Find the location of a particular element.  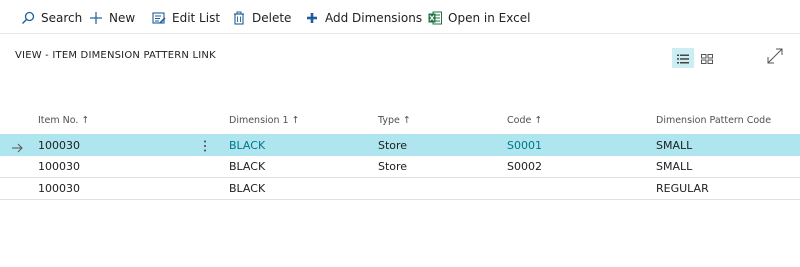

column-header-item-no: Item No. ↑ is located at coordinates (63, 120).